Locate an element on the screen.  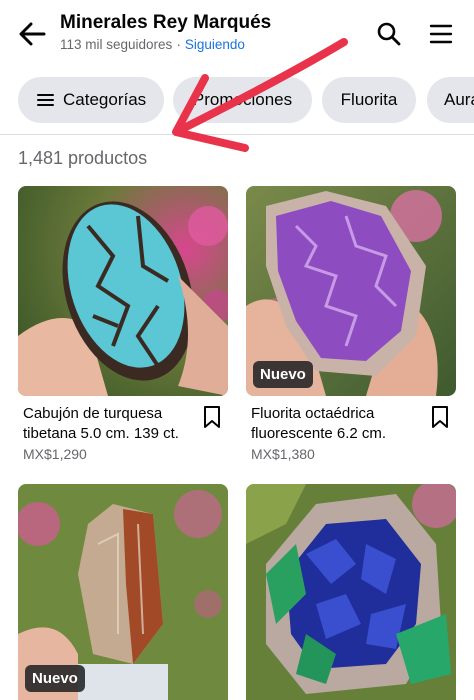
product-image-azurite is located at coordinates (351, 592).